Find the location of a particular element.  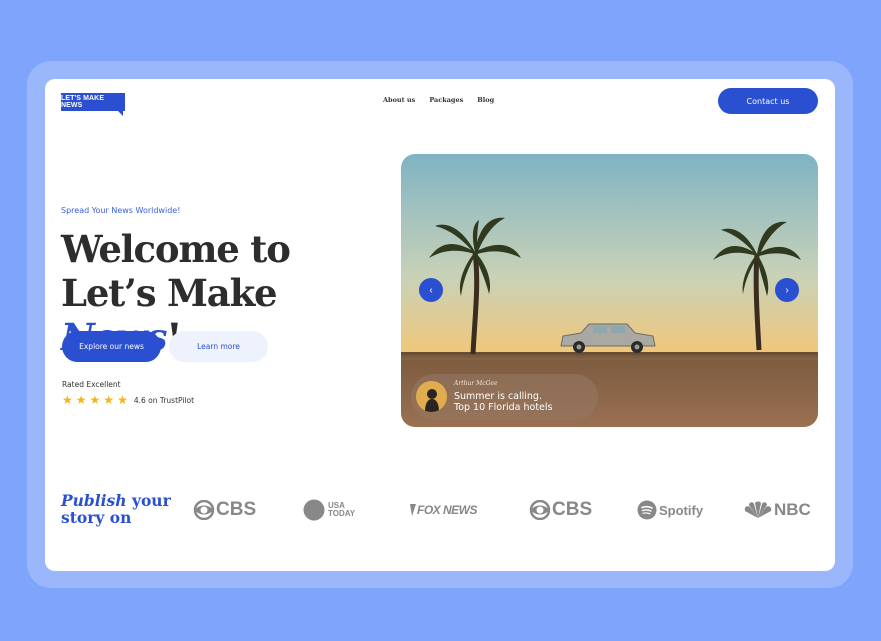

headline-line2-prefix: Let’s Make is located at coordinates (169, 293).